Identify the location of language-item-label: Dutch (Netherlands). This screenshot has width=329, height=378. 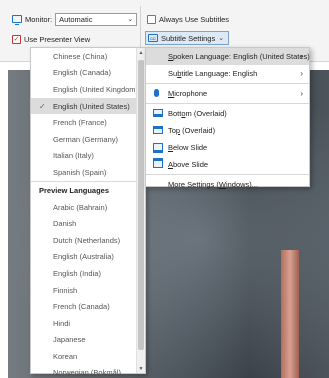
(87, 240).